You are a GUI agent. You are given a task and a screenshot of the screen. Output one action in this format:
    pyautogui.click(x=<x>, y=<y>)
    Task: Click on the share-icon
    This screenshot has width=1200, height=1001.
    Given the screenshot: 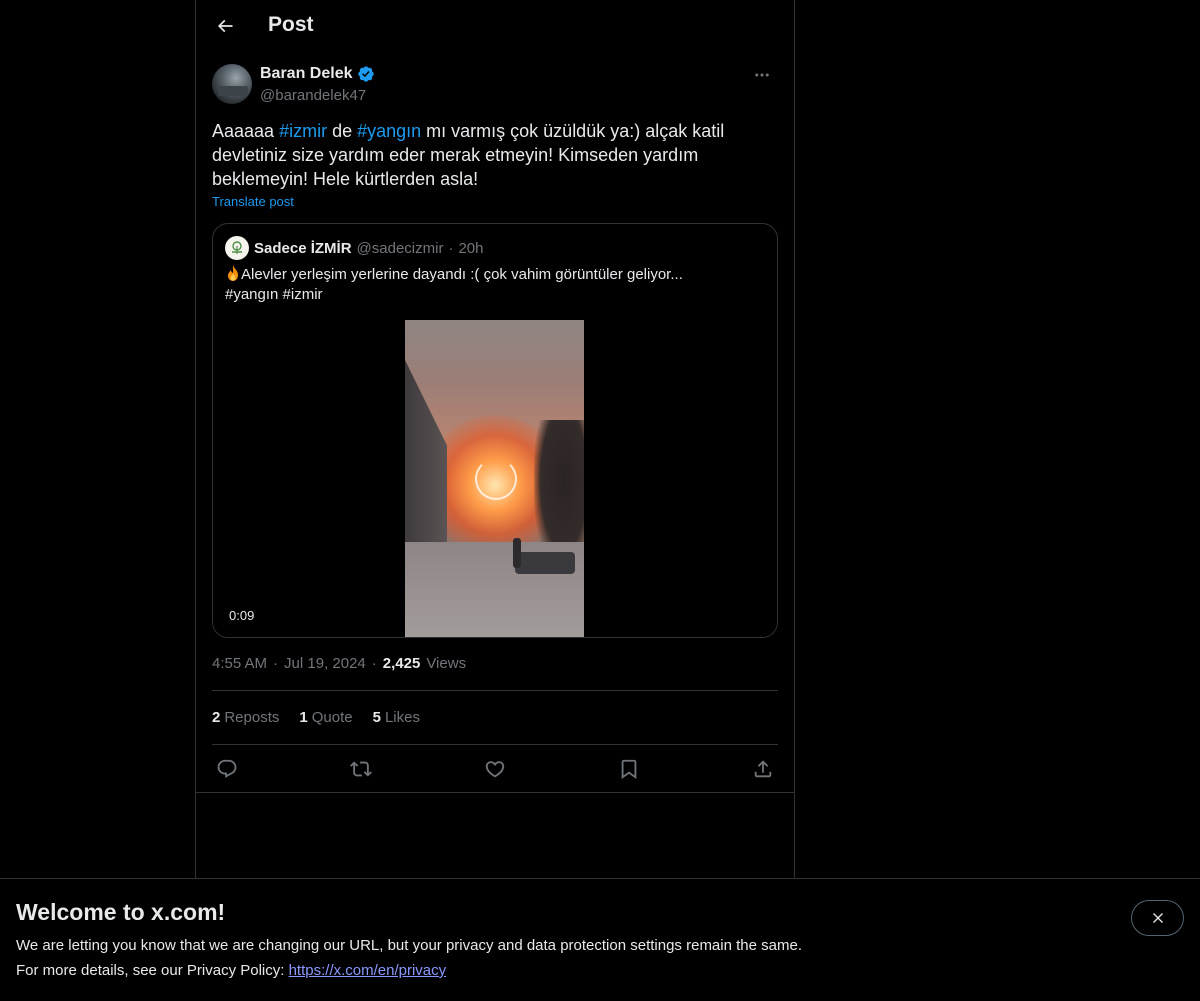 What is the action you would take?
    pyautogui.click(x=763, y=769)
    